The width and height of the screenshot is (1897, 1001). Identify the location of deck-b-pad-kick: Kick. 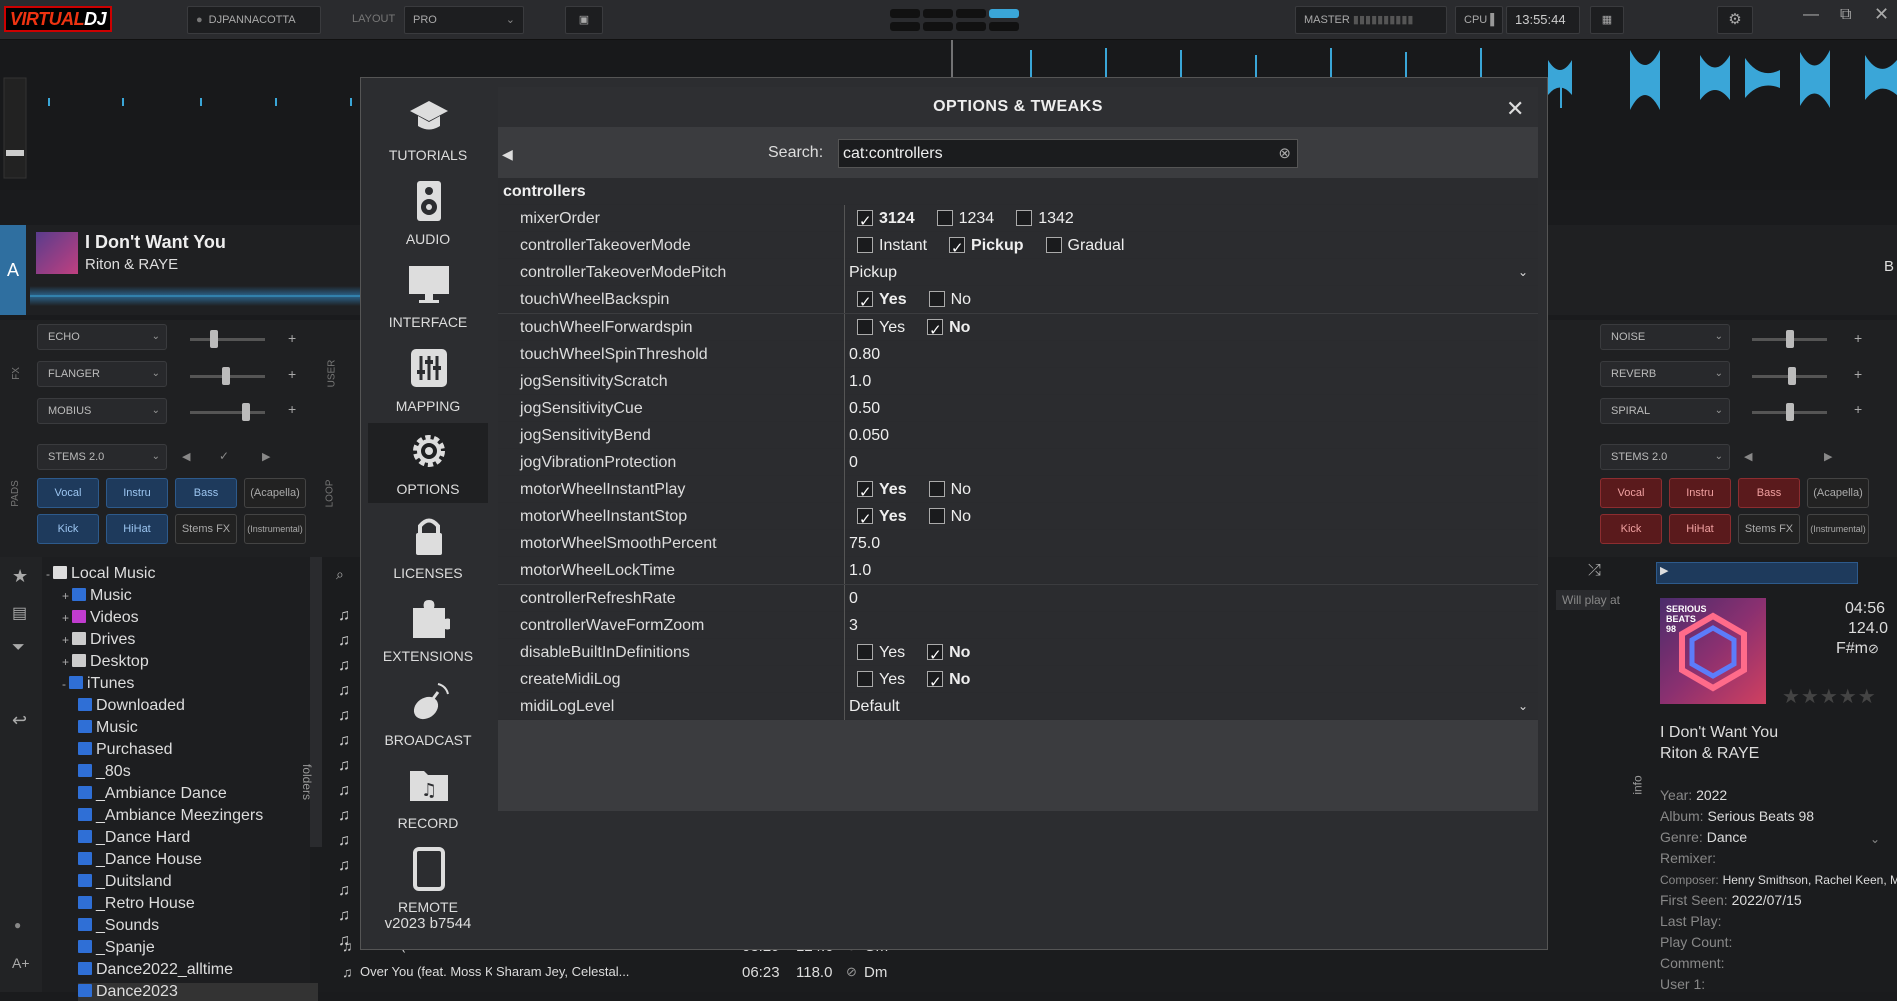
(1631, 529).